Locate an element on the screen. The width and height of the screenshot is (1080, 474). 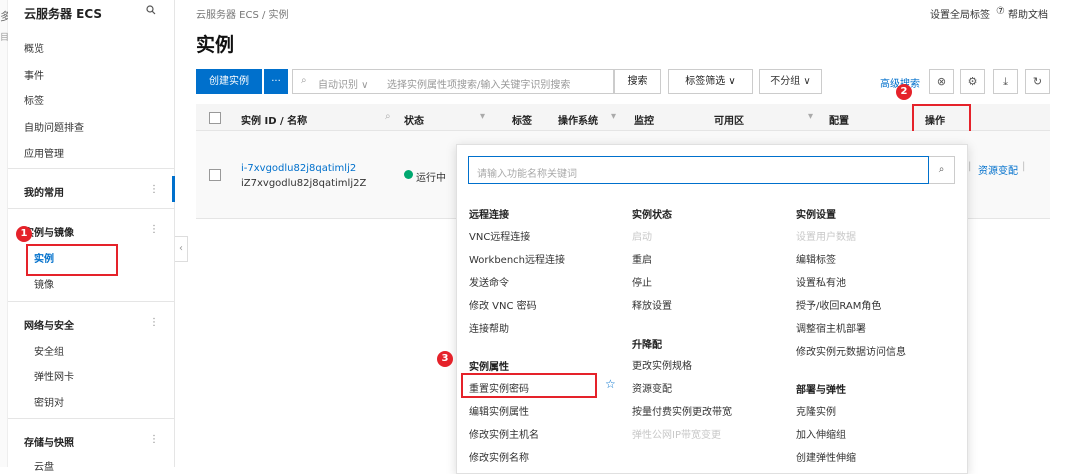
download-icon: ⤓ is located at coordinates (1005, 81).